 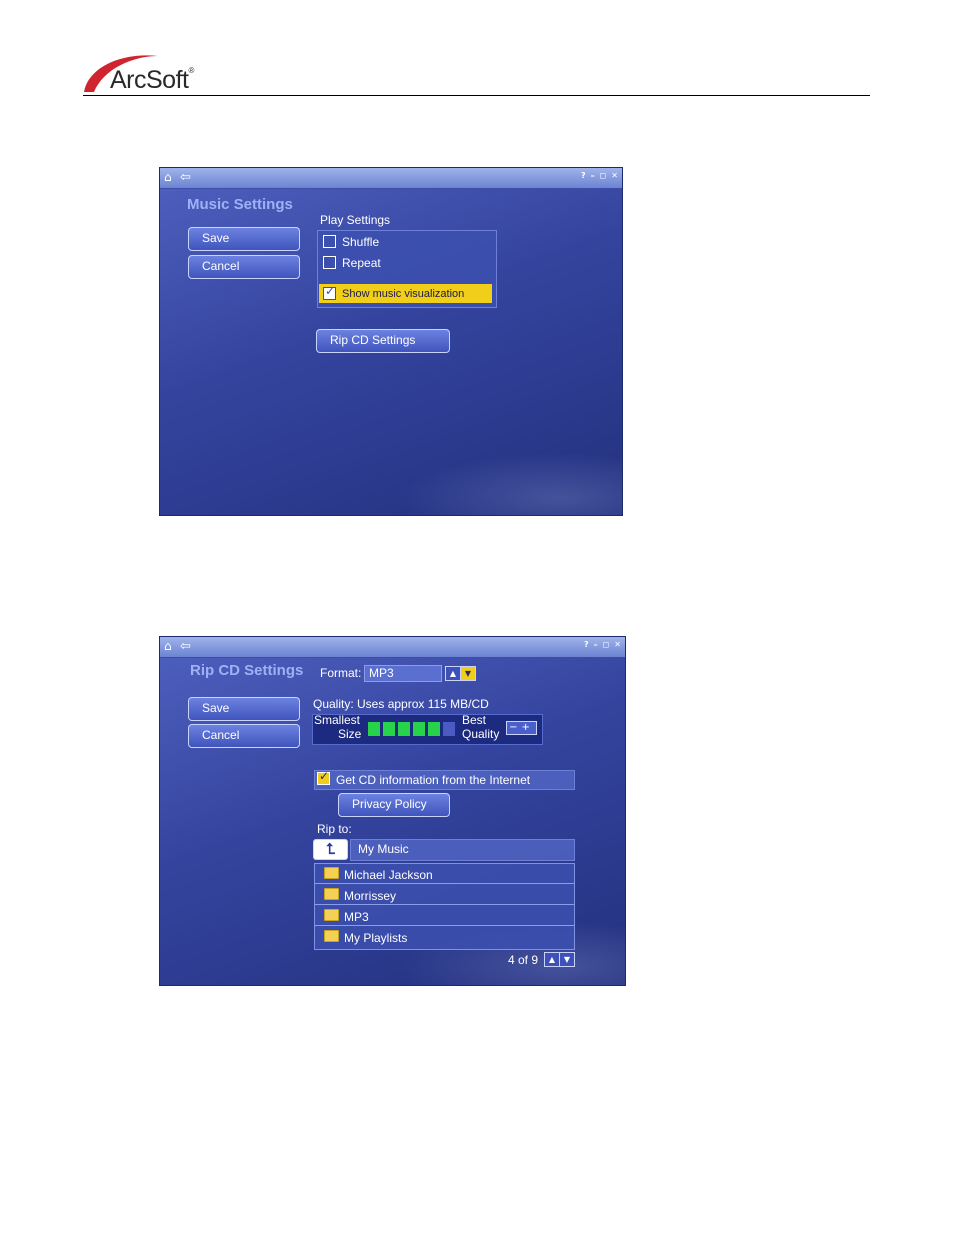 What do you see at coordinates (476, 95) in the screenshot?
I see `header-divider` at bounding box center [476, 95].